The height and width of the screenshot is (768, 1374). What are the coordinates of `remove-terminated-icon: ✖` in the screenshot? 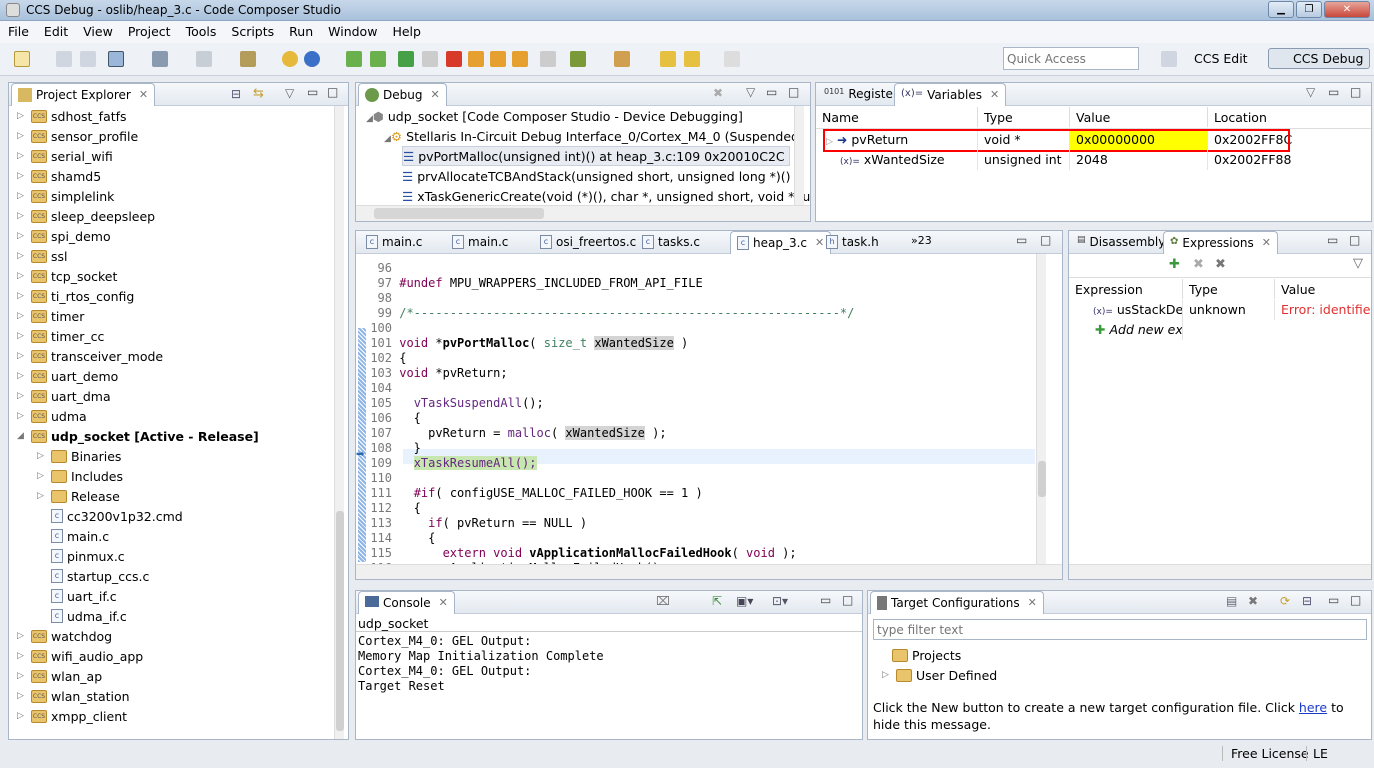 It's located at (718, 93).